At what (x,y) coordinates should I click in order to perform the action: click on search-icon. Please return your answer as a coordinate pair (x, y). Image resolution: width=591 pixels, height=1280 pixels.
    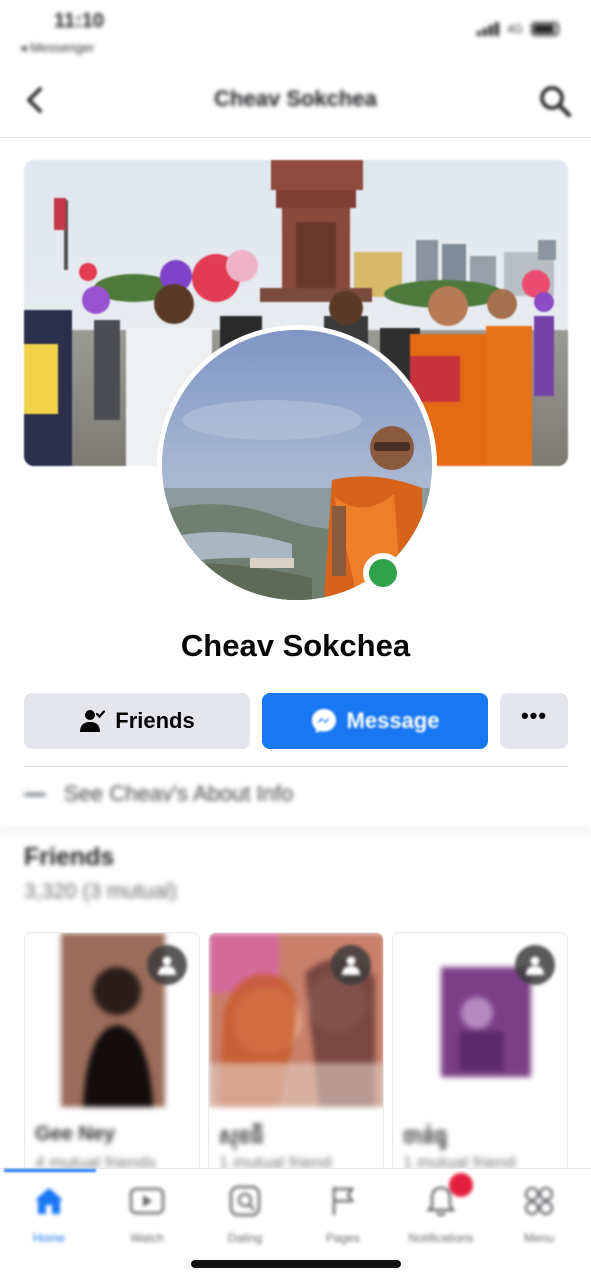
    Looking at the image, I should click on (556, 102).